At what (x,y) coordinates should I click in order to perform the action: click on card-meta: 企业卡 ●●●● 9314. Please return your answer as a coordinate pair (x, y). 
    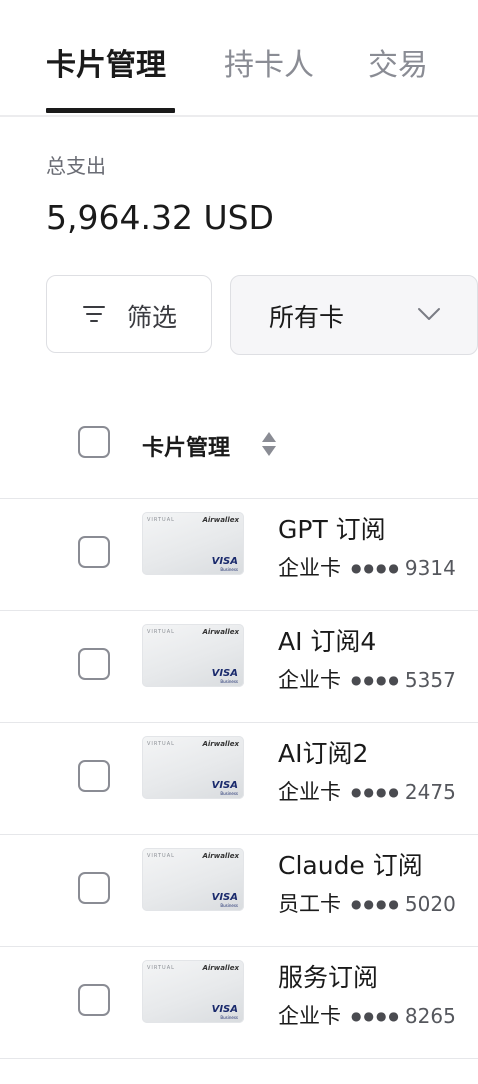
    Looking at the image, I should click on (367, 567).